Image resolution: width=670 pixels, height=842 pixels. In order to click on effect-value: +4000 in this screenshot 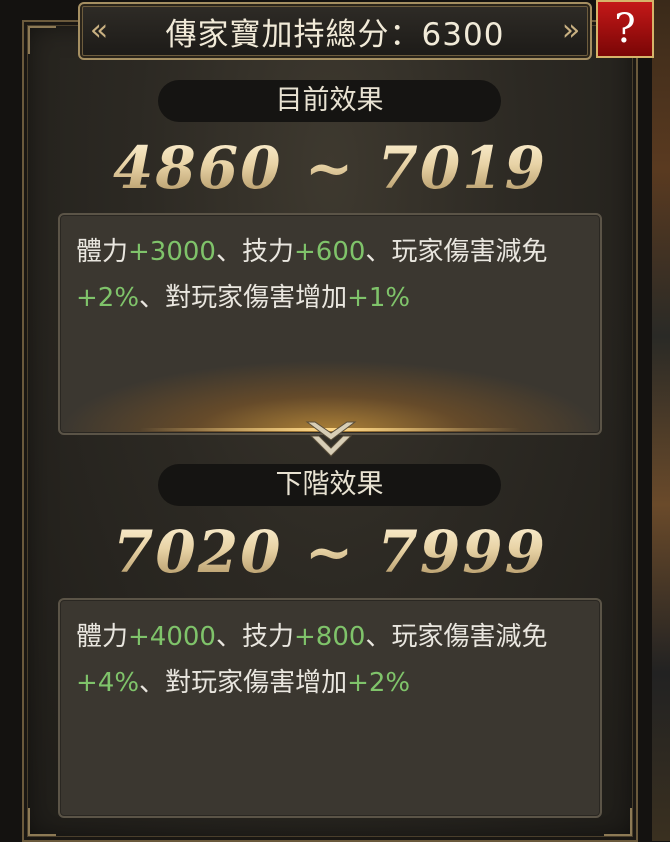, I will do `click(172, 637)`.